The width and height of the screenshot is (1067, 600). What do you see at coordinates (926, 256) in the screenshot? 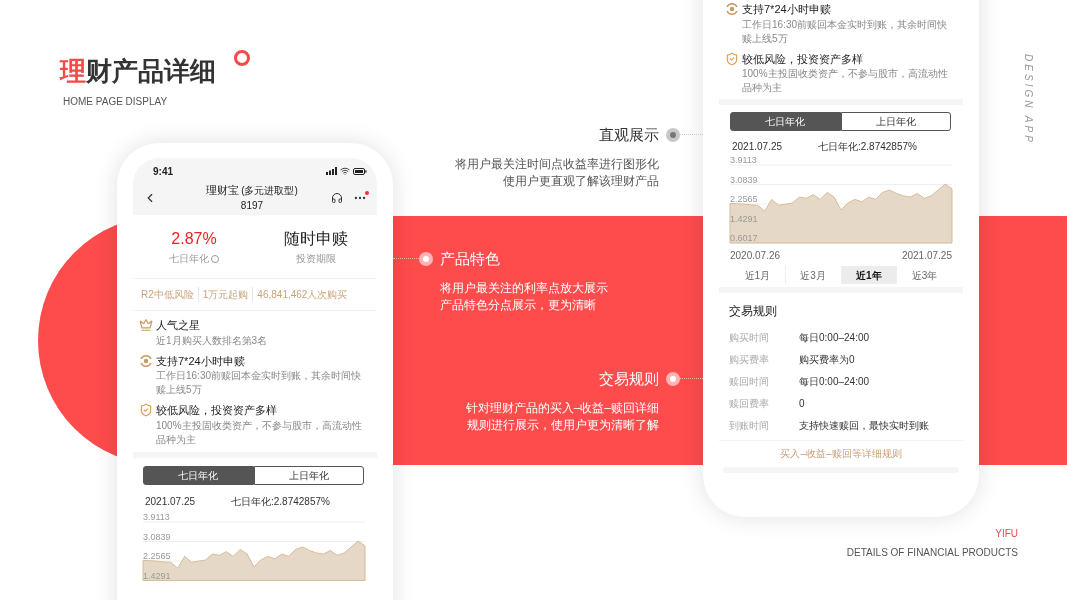
I see `axis-date-label: 2021.07.25` at bounding box center [926, 256].